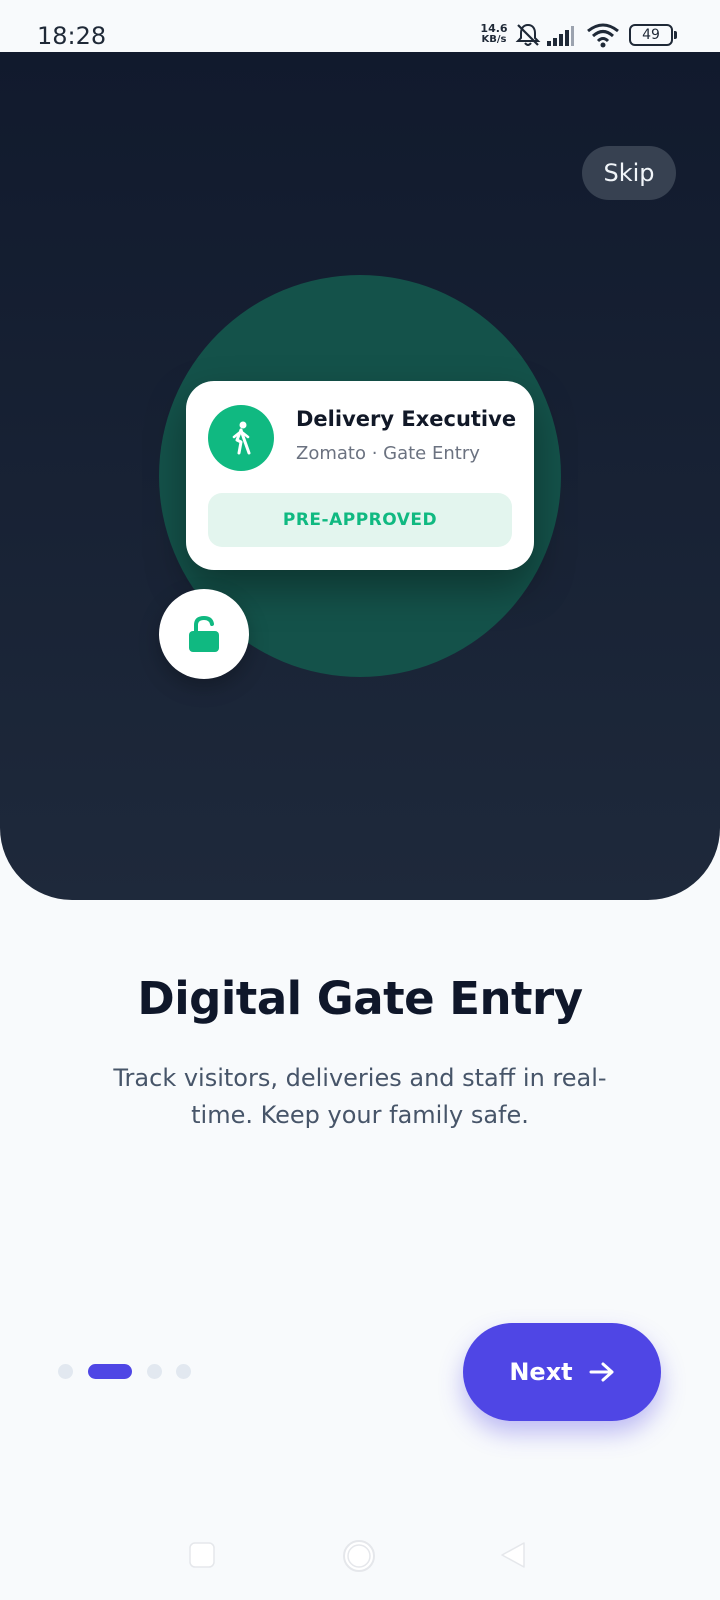 Image resolution: width=720 pixels, height=1600 pixels. What do you see at coordinates (528, 34) in the screenshot?
I see `muted-bell-icon` at bounding box center [528, 34].